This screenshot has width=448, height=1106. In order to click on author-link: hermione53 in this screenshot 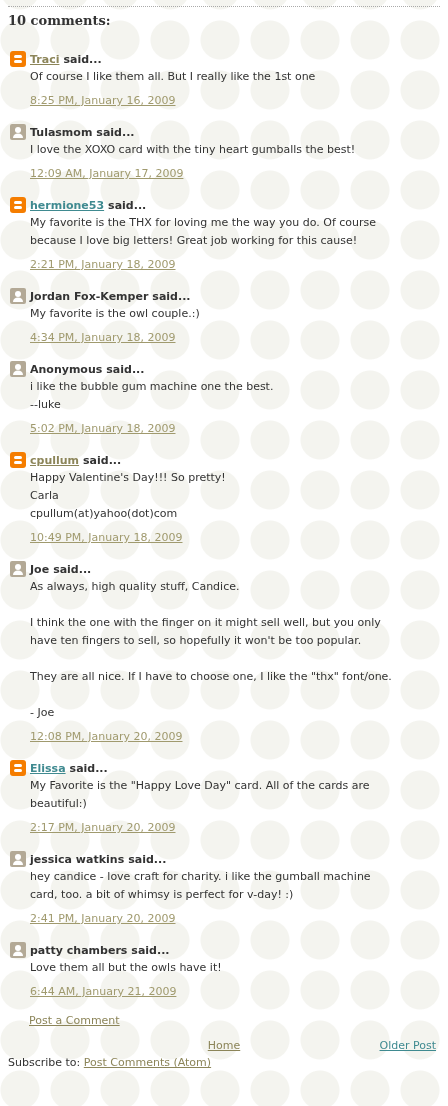, I will do `click(67, 205)`.